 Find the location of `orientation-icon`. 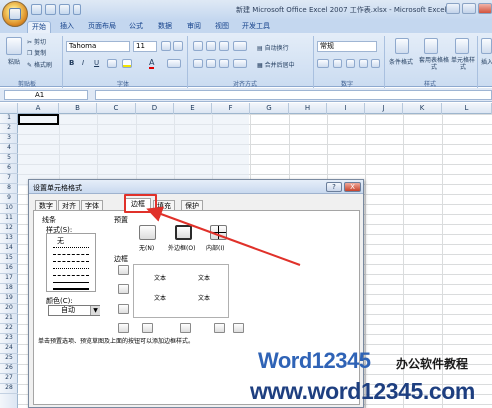

orientation-icon is located at coordinates (240, 46).